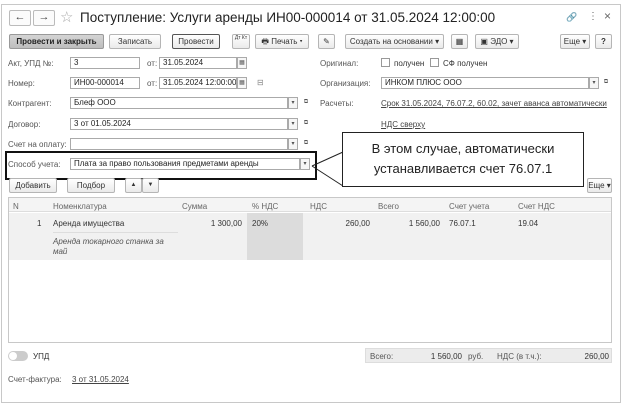 This screenshot has height=405, width=630. I want to click on number-from-label: от:, so click(152, 83).